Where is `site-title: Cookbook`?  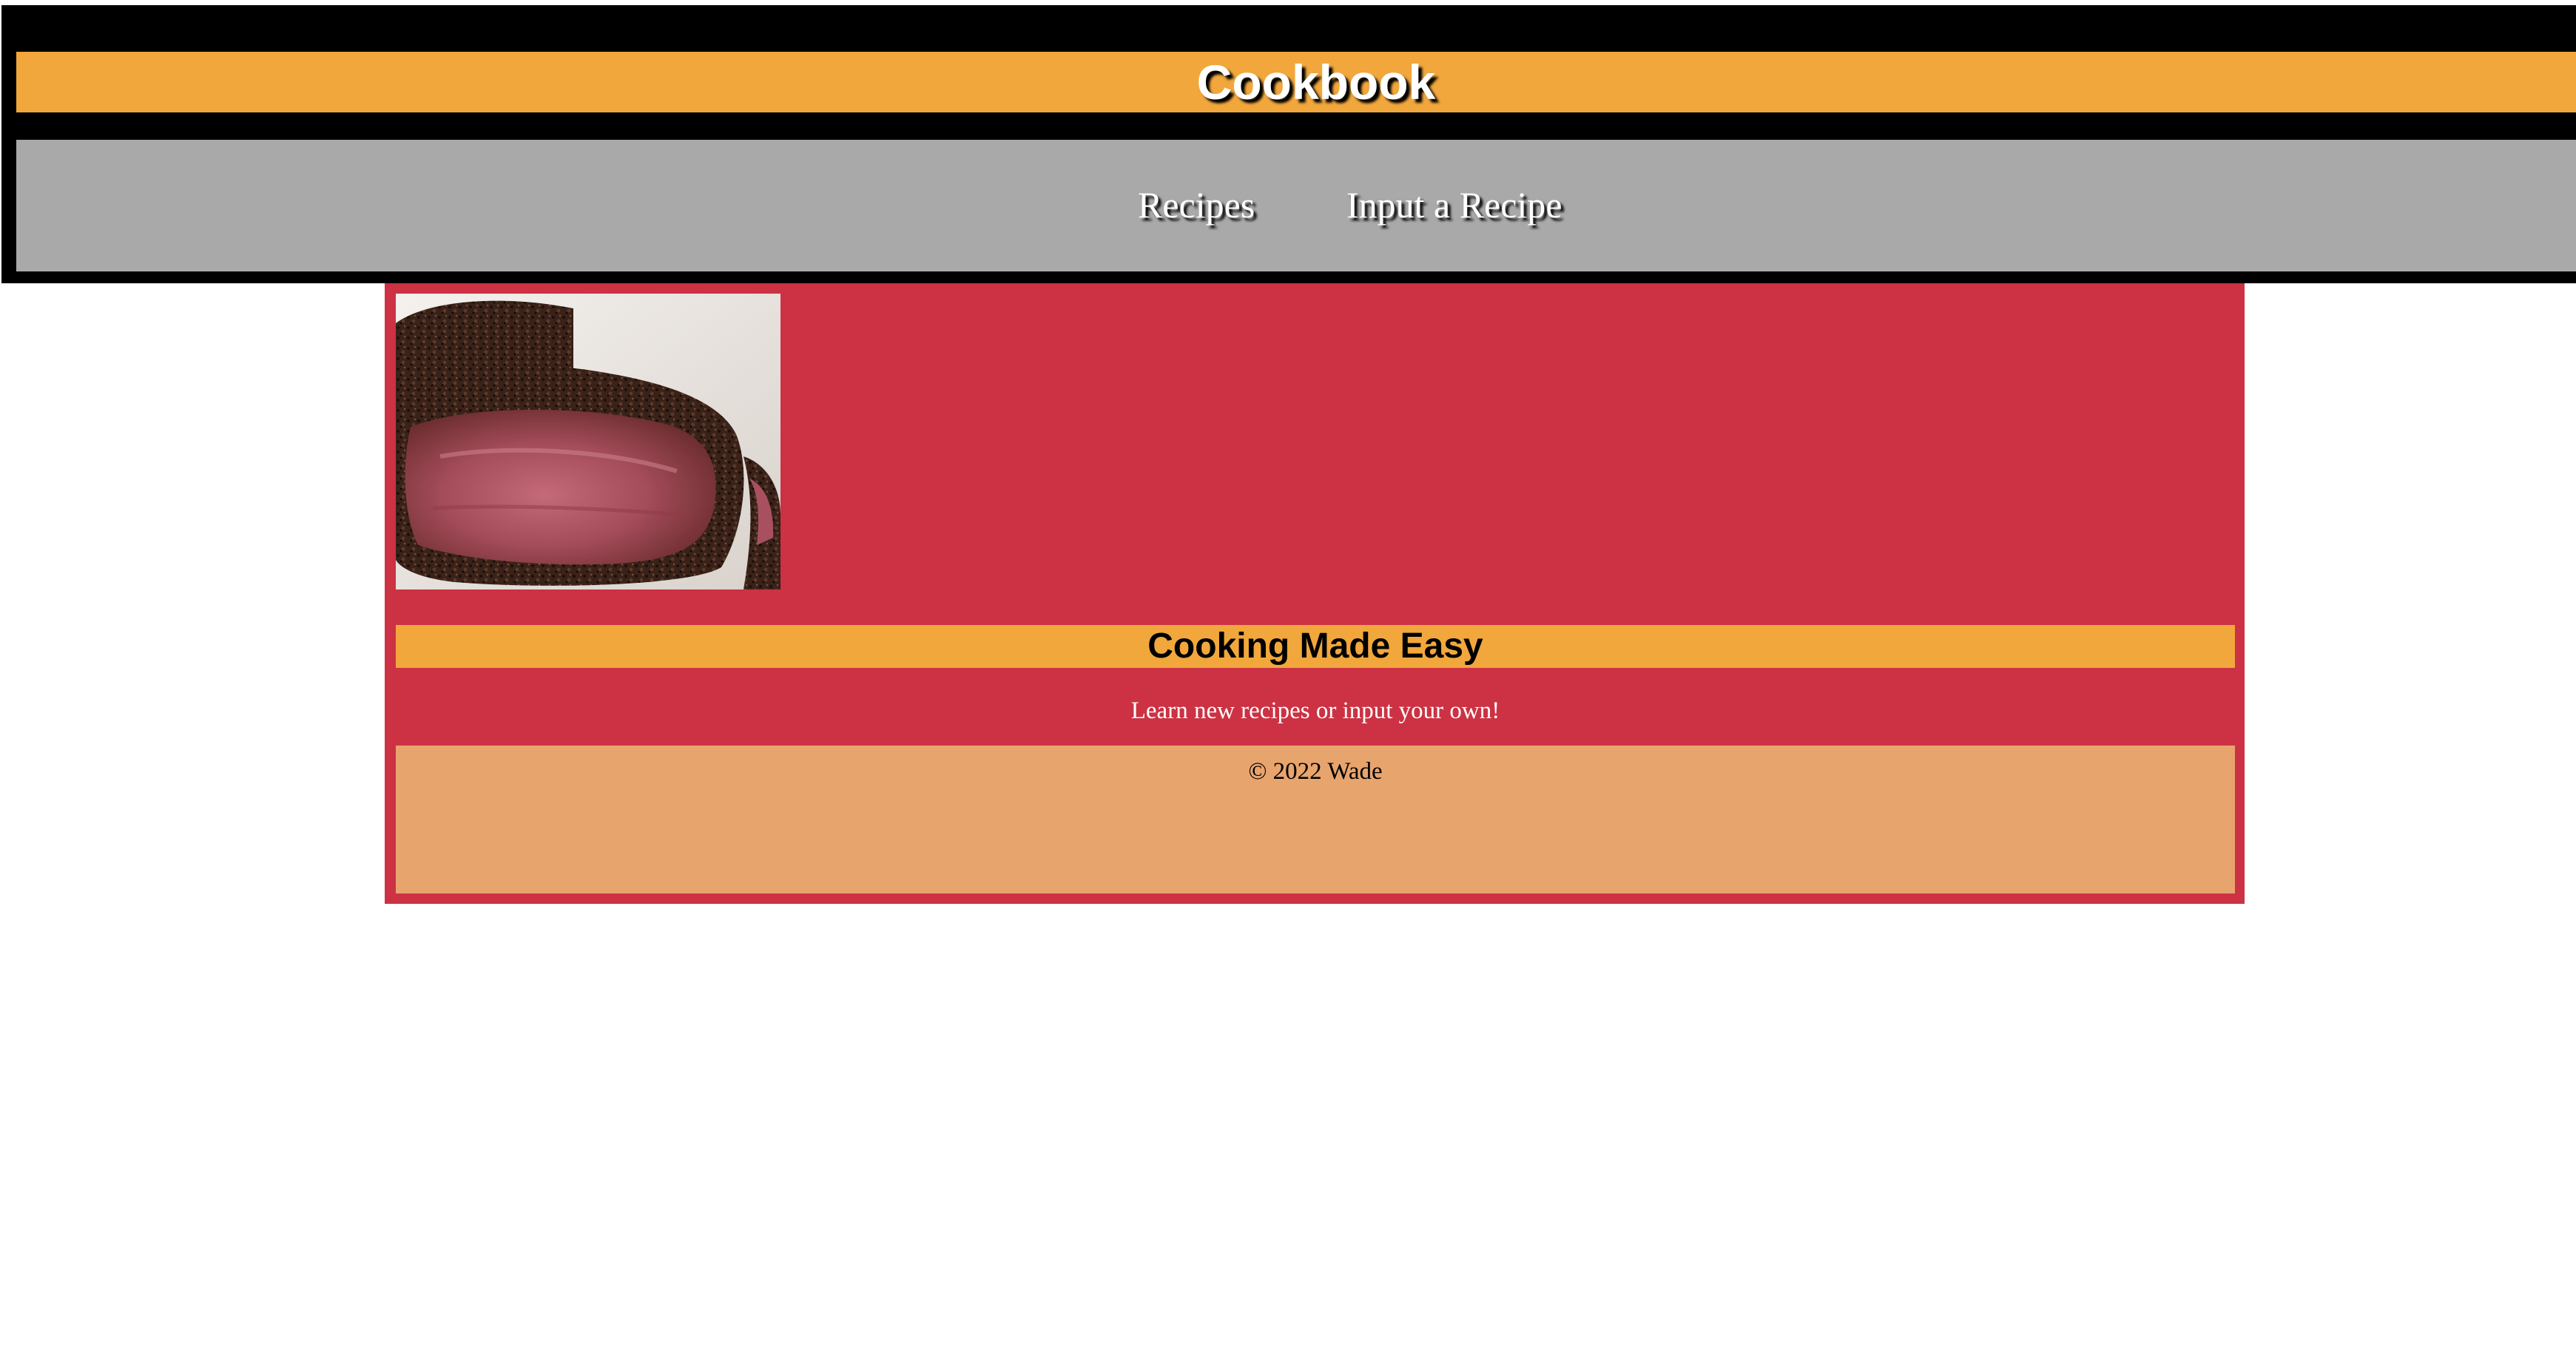 site-title: Cookbook is located at coordinates (1316, 82).